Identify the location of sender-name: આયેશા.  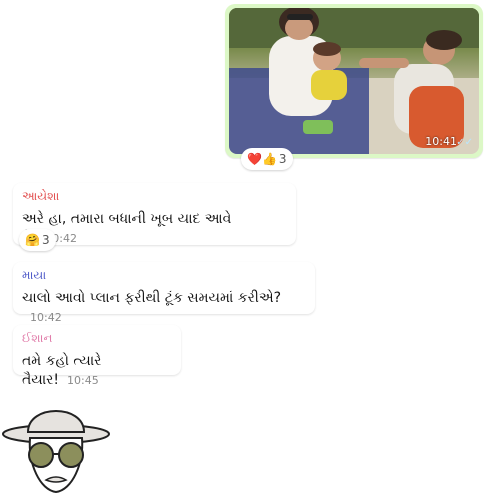
(41, 196).